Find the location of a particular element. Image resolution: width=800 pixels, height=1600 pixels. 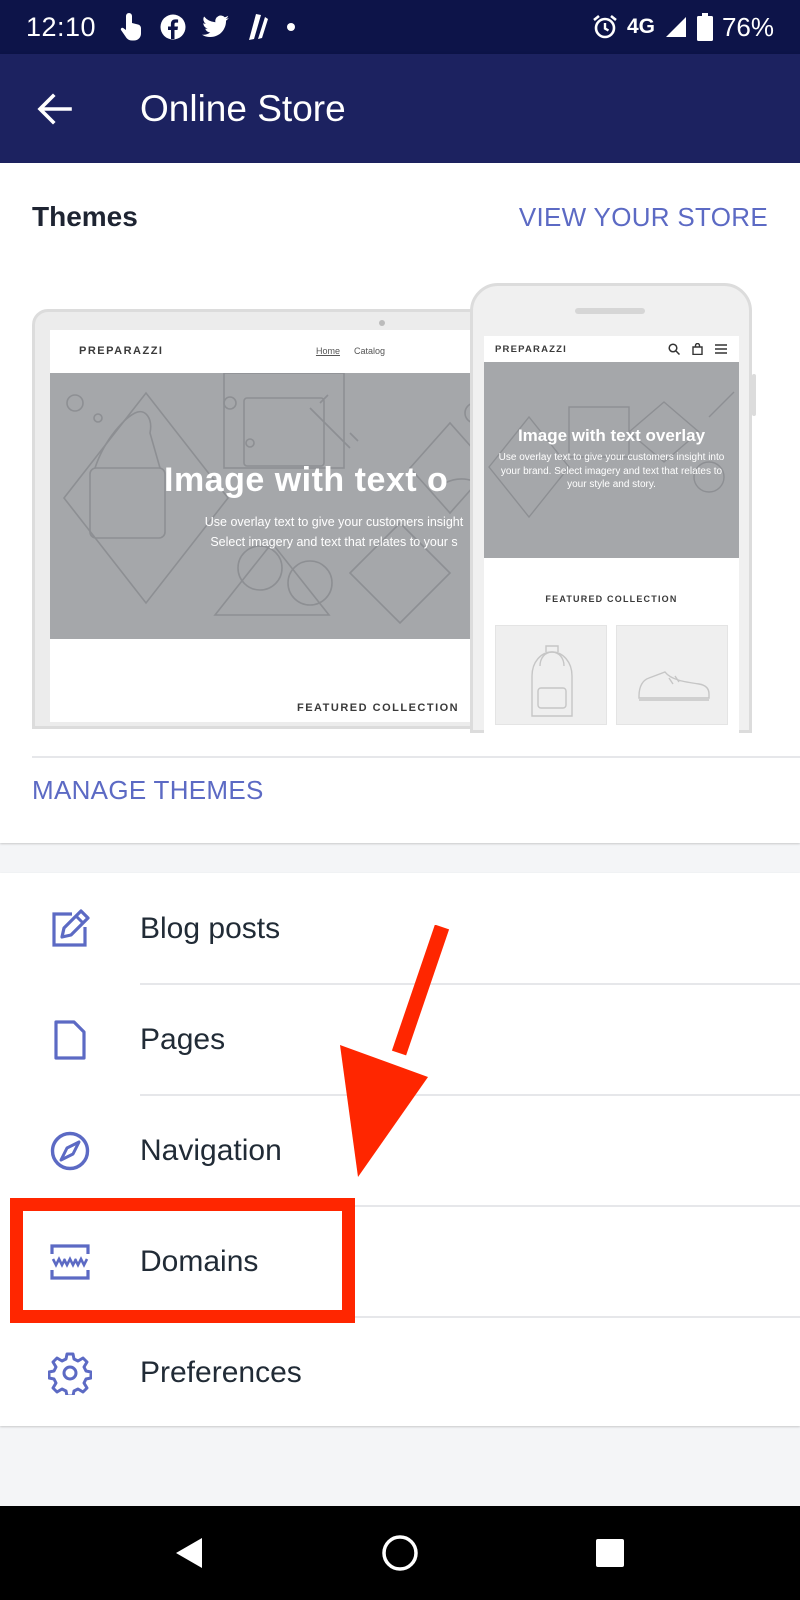

backpack-icon is located at coordinates (552, 681).